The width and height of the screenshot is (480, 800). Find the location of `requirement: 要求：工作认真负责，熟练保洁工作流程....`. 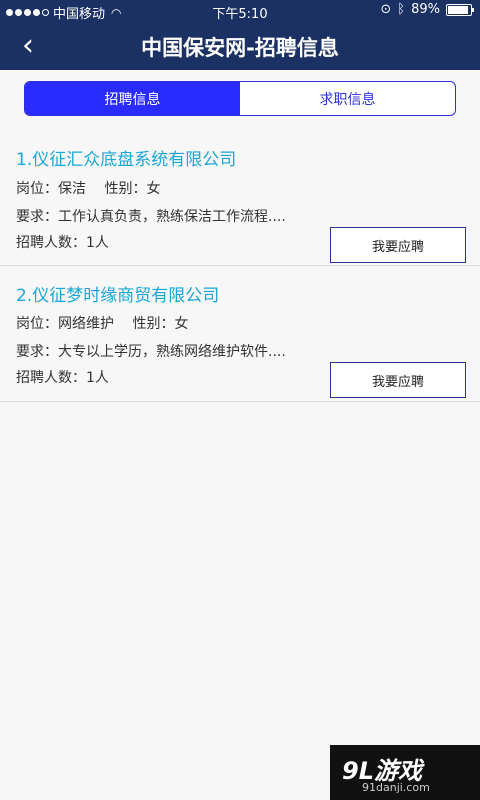

requirement: 要求：工作认真负责，熟练保洁工作流程.... is located at coordinates (151, 217).